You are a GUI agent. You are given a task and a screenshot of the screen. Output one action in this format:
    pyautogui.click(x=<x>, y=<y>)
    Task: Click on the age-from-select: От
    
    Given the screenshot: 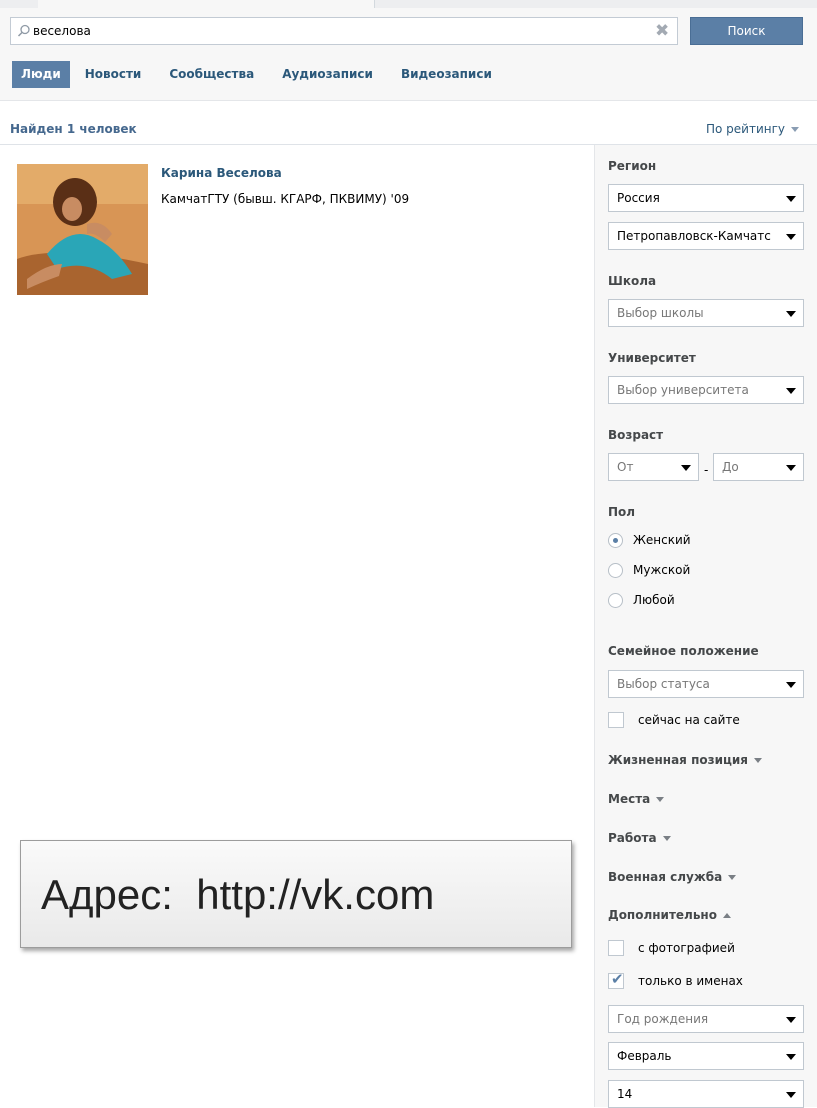 What is the action you would take?
    pyautogui.click(x=653, y=467)
    